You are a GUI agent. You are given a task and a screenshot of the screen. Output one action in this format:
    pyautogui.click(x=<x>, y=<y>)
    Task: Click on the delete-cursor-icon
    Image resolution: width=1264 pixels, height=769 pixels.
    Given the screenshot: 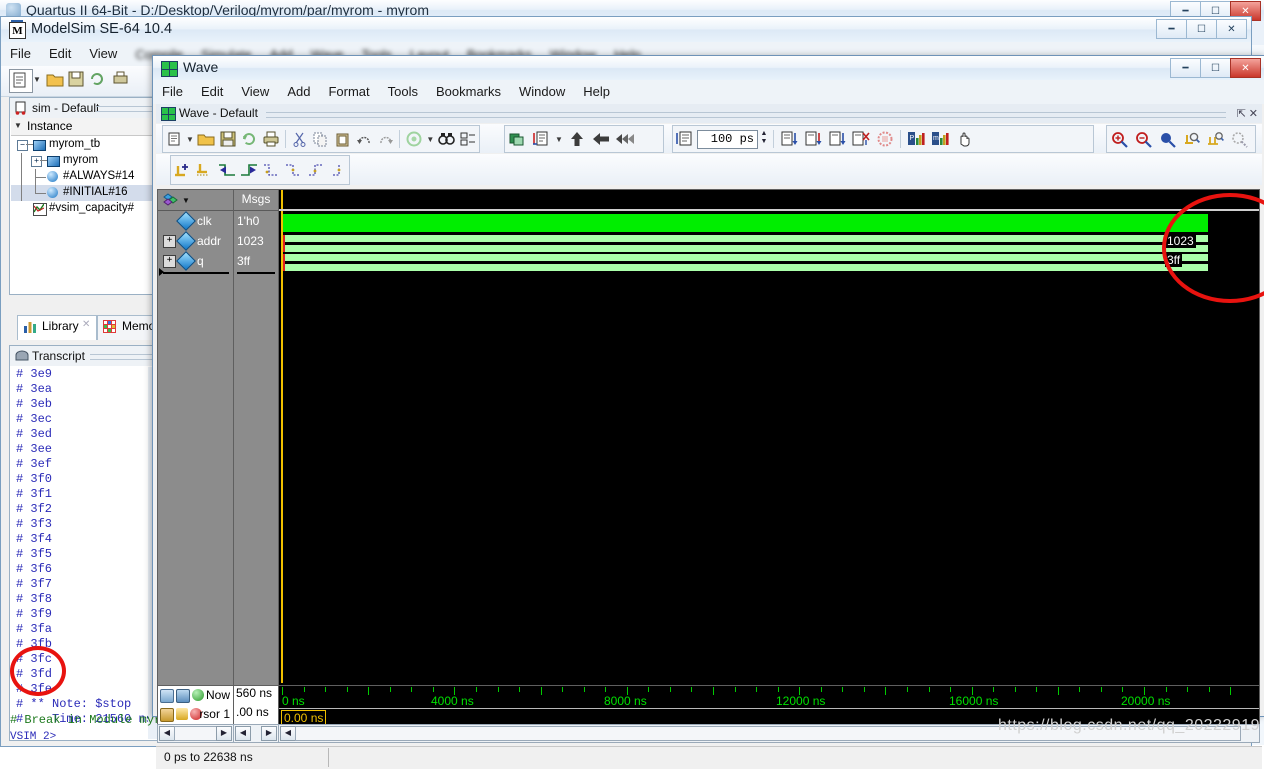 What is the action you would take?
    pyautogui.click(x=204, y=170)
    